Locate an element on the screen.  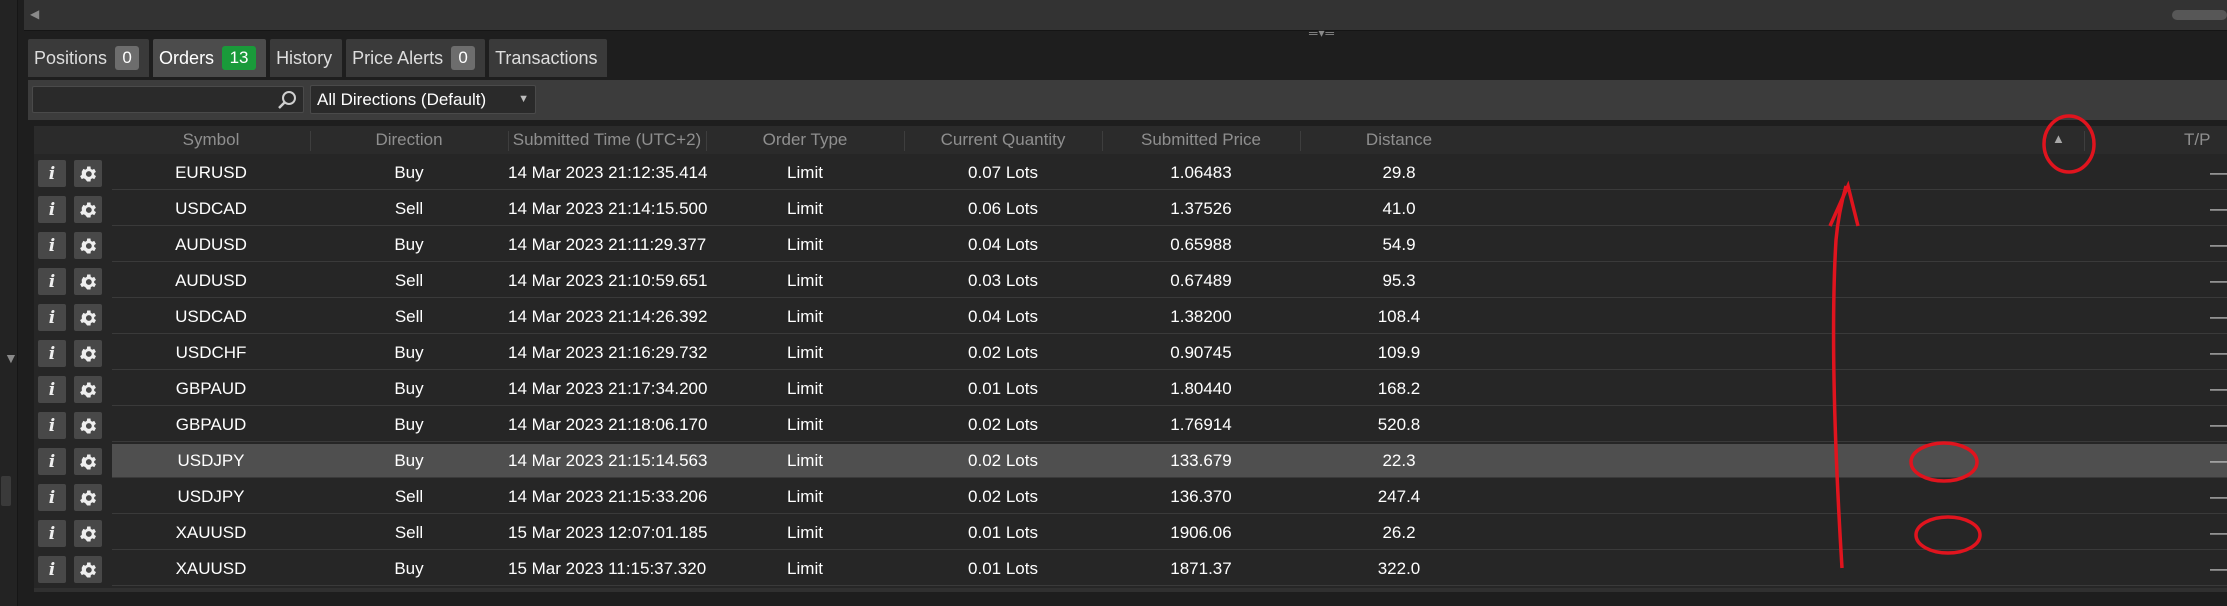
collapse-arrow-icon: ▼ is located at coordinates (11, 358).